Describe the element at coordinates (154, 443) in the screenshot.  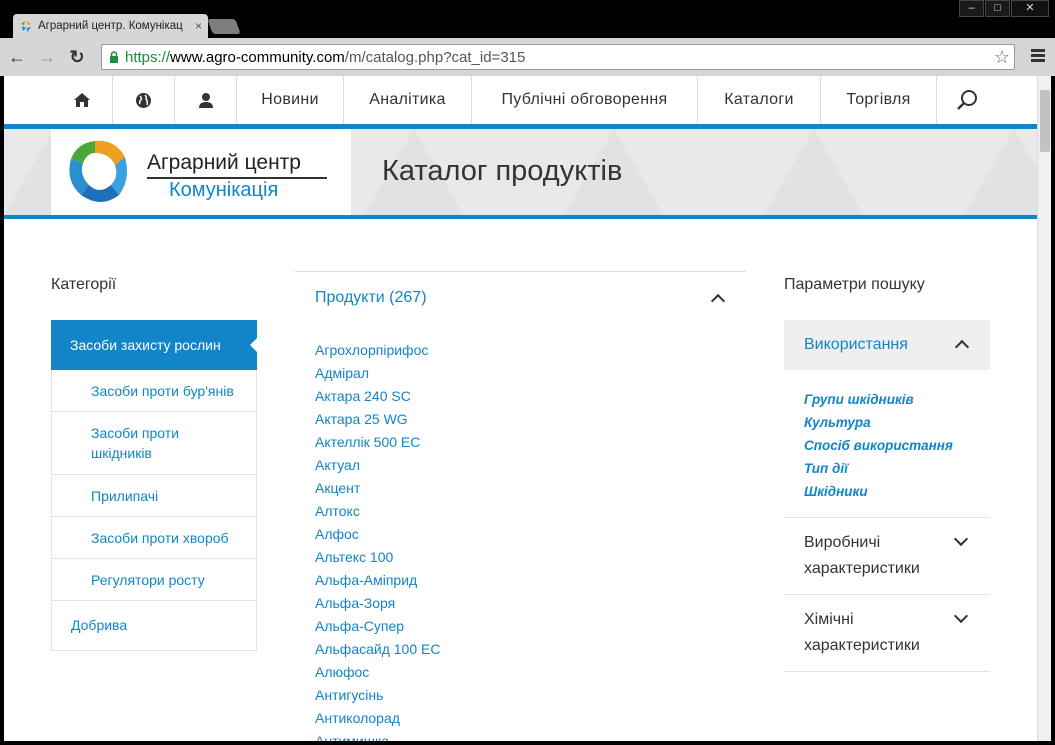
I see `subcategory-insecticides: Засоби проти шкідників` at that location.